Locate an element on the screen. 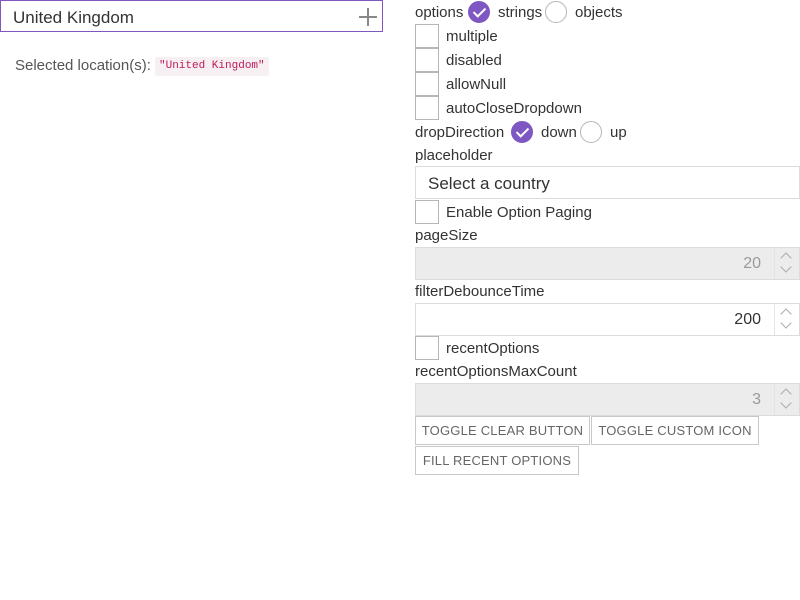  fill-recent-options-button: FILL RECENT OPTIONS is located at coordinates (497, 460).